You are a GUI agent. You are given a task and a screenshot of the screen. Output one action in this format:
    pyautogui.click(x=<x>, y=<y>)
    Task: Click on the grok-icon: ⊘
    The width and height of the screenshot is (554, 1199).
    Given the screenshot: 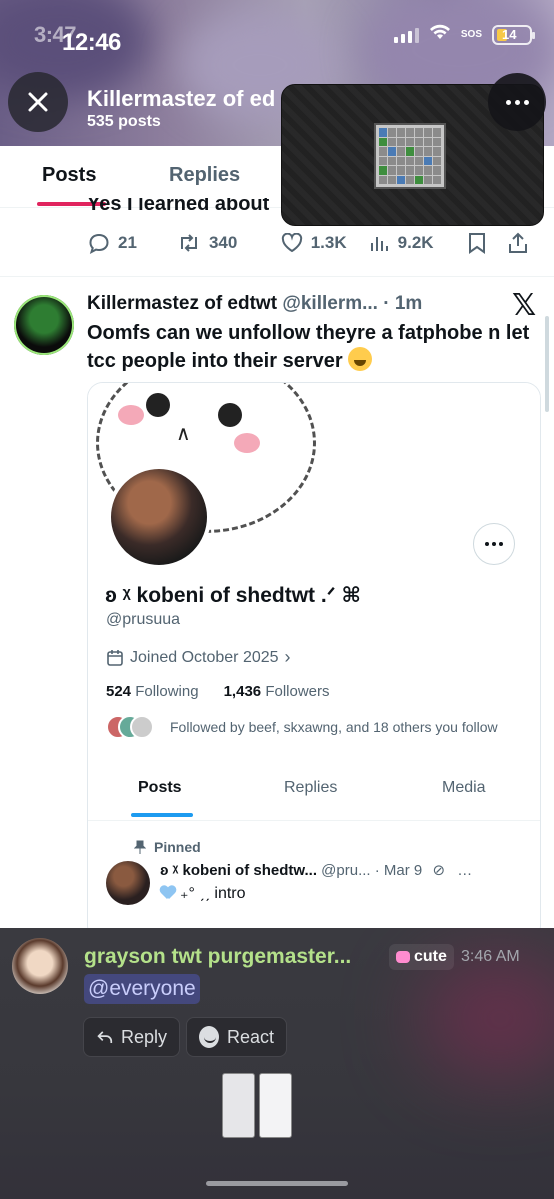 What is the action you would take?
    pyautogui.click(x=439, y=870)
    